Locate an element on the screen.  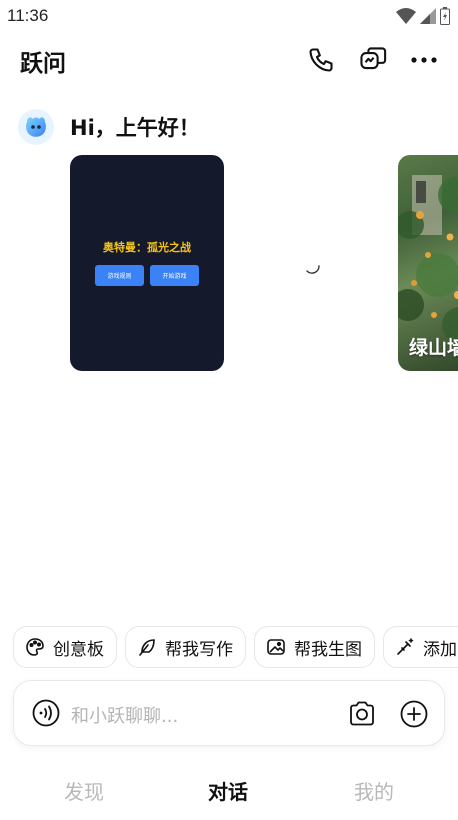
bottom-tab-bar: 发现 对话 我的 is located at coordinates (229, 790).